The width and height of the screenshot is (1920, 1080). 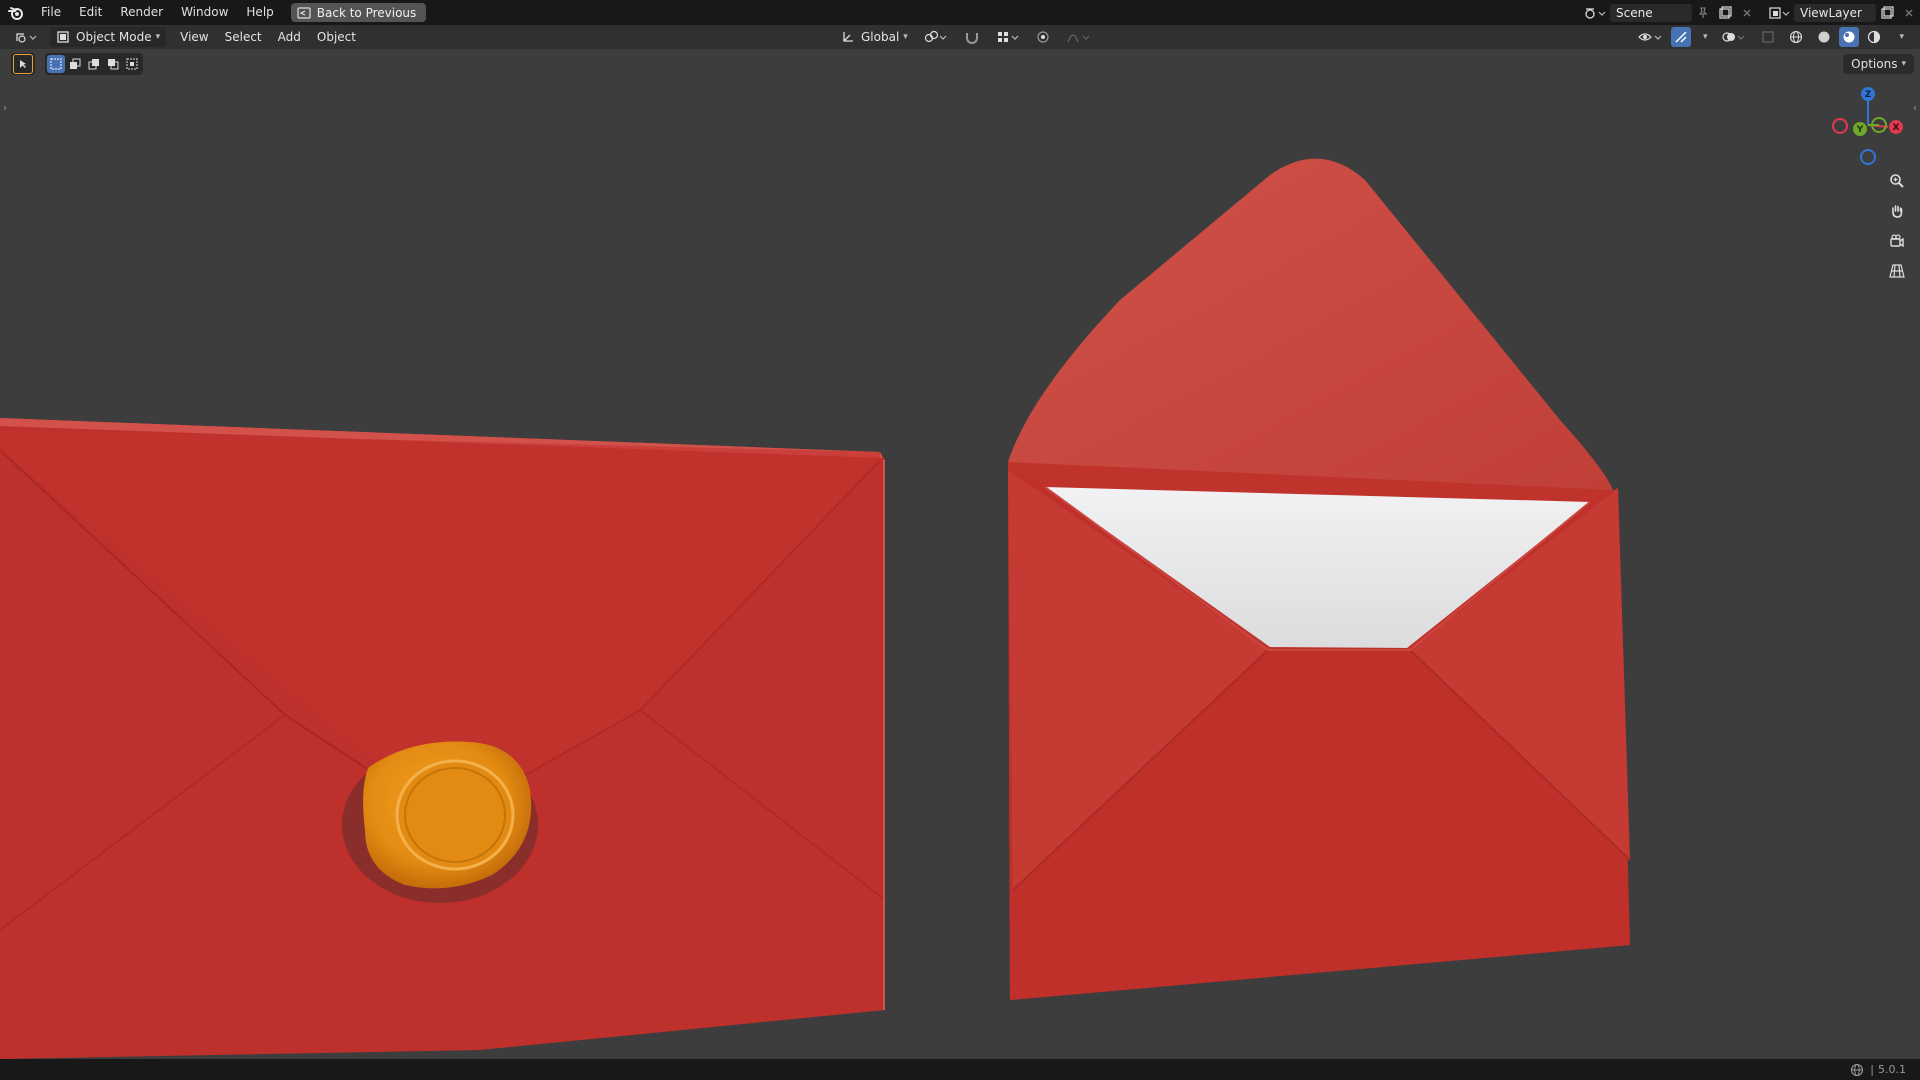 I want to click on transform-orientation-dropdown: Global ▾, so click(x=874, y=37).